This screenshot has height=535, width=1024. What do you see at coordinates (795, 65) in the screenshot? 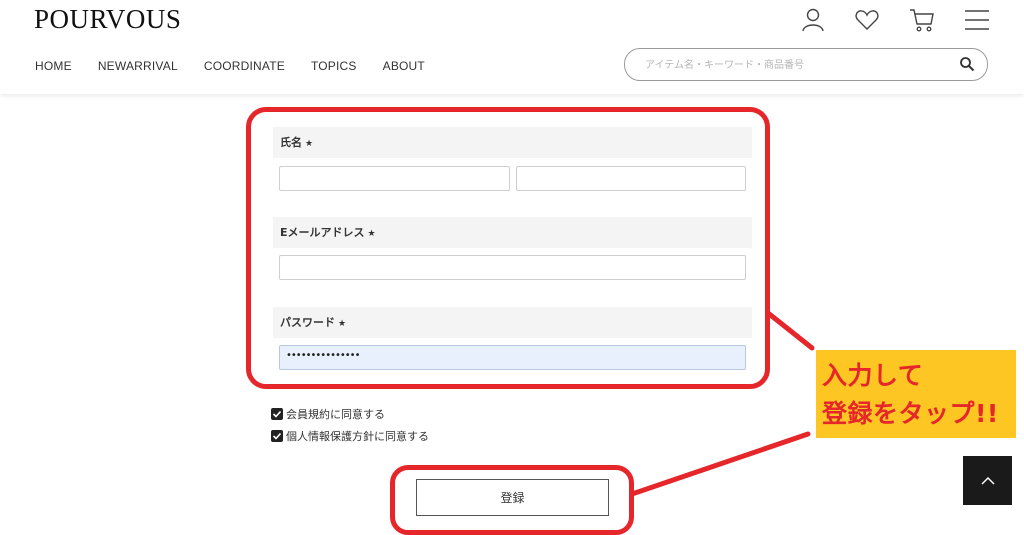
I see `search-input` at bounding box center [795, 65].